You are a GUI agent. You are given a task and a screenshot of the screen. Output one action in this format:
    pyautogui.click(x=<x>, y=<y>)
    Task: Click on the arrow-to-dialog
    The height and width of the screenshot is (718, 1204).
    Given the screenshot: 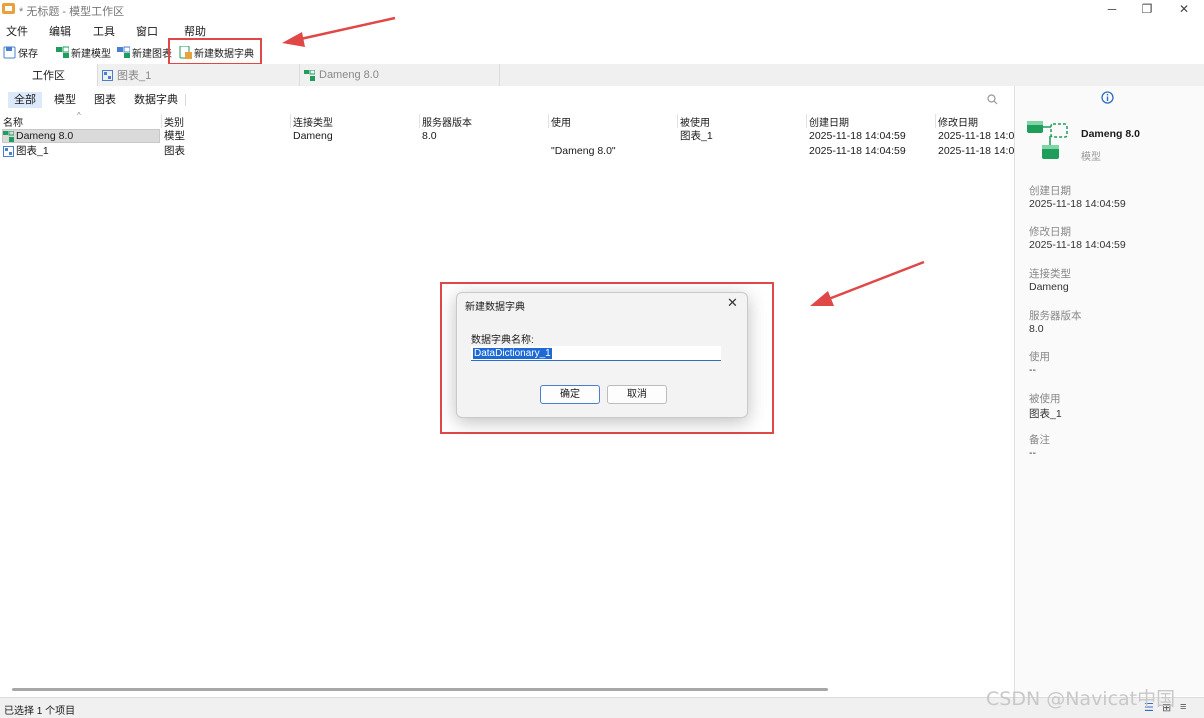 What is the action you would take?
    pyautogui.click(x=867, y=283)
    